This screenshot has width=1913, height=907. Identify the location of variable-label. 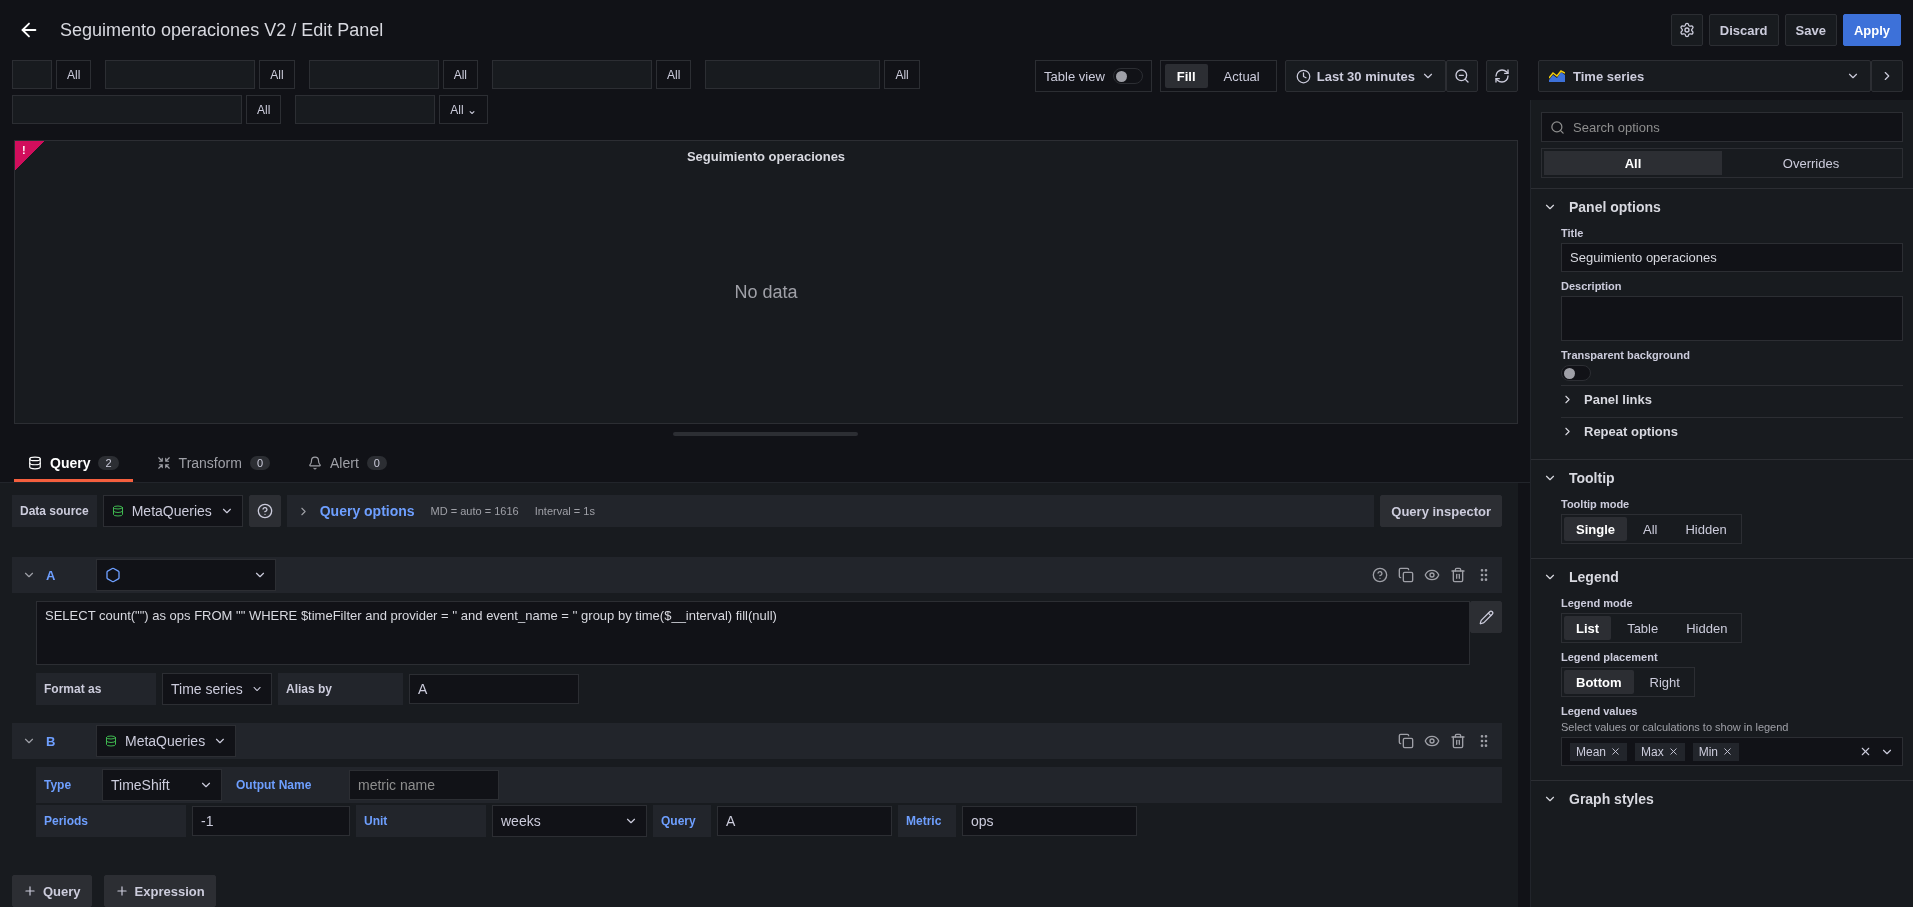
(32, 74).